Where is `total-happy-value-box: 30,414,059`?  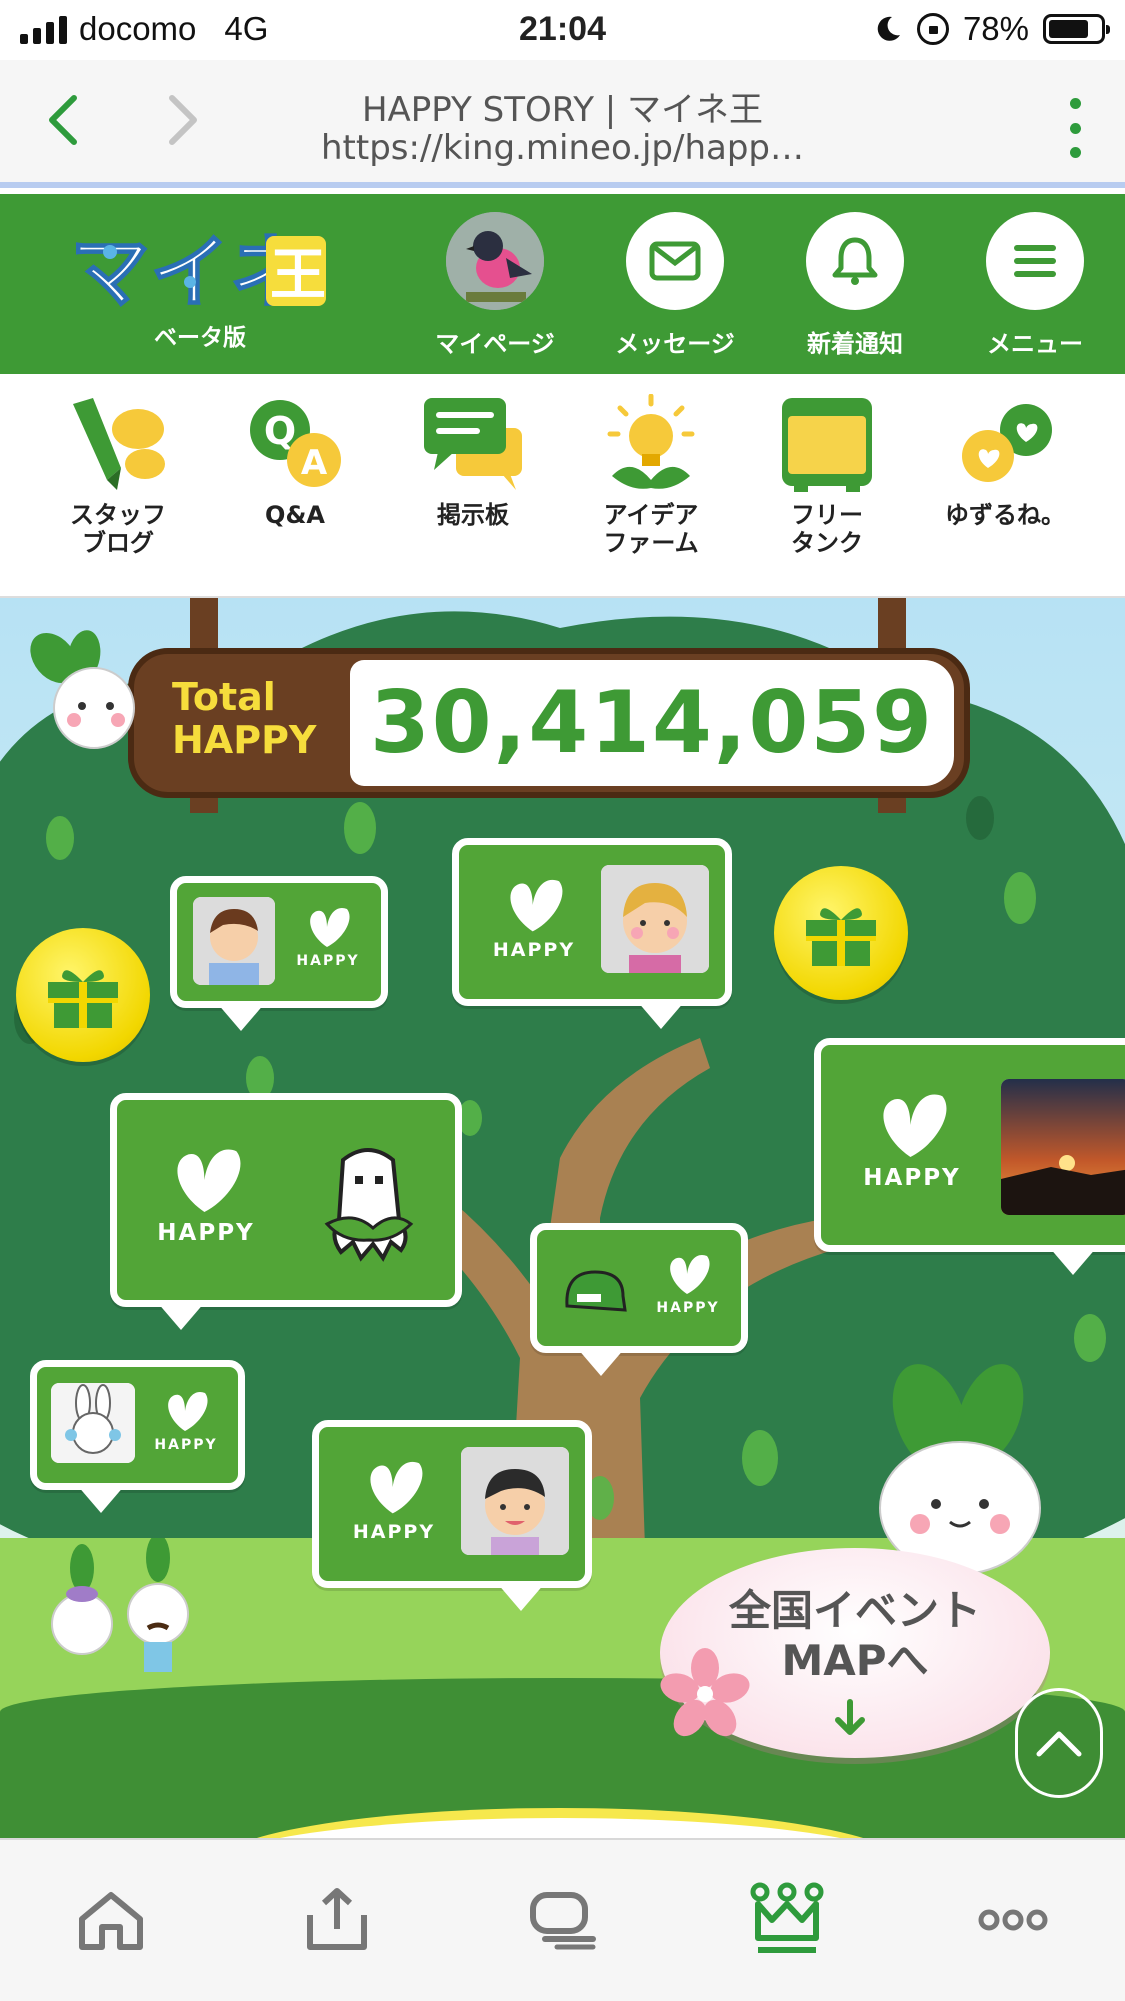 total-happy-value-box: 30,414,059 is located at coordinates (652, 723).